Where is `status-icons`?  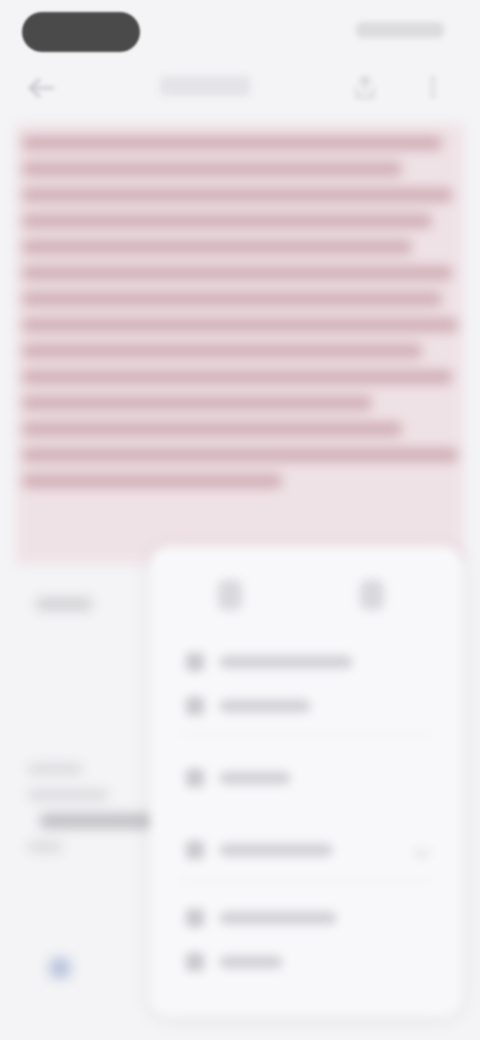
status-icons is located at coordinates (400, 30).